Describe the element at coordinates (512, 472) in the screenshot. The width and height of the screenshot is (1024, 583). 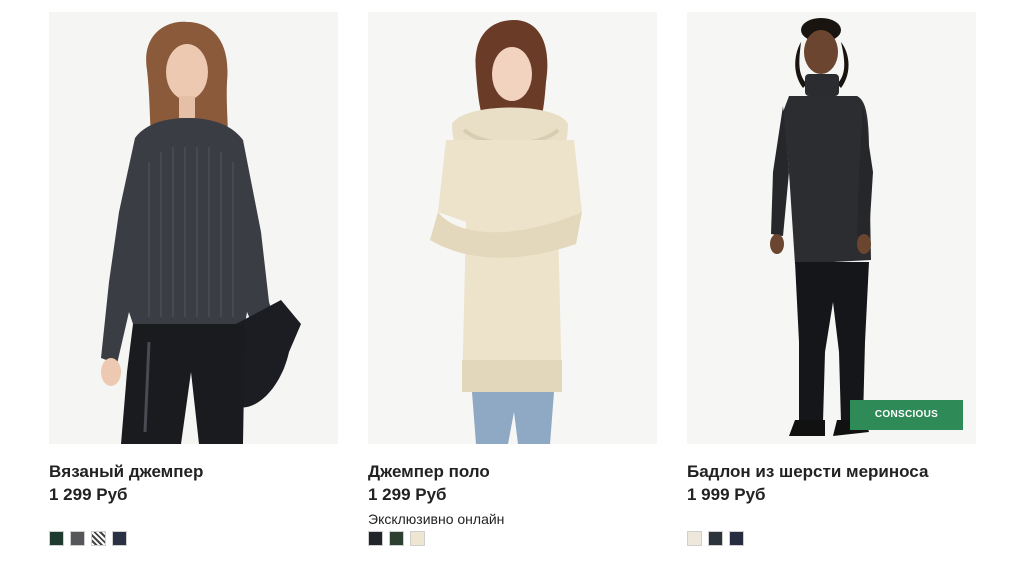
I see `product-name: Джемпер поло` at that location.